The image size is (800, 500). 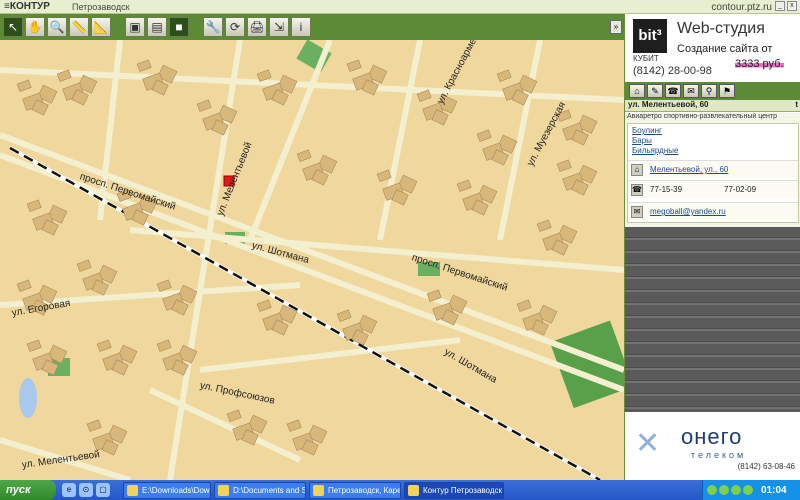 What do you see at coordinates (13, 27) in the screenshot?
I see `pointer-icon: ↖` at bounding box center [13, 27].